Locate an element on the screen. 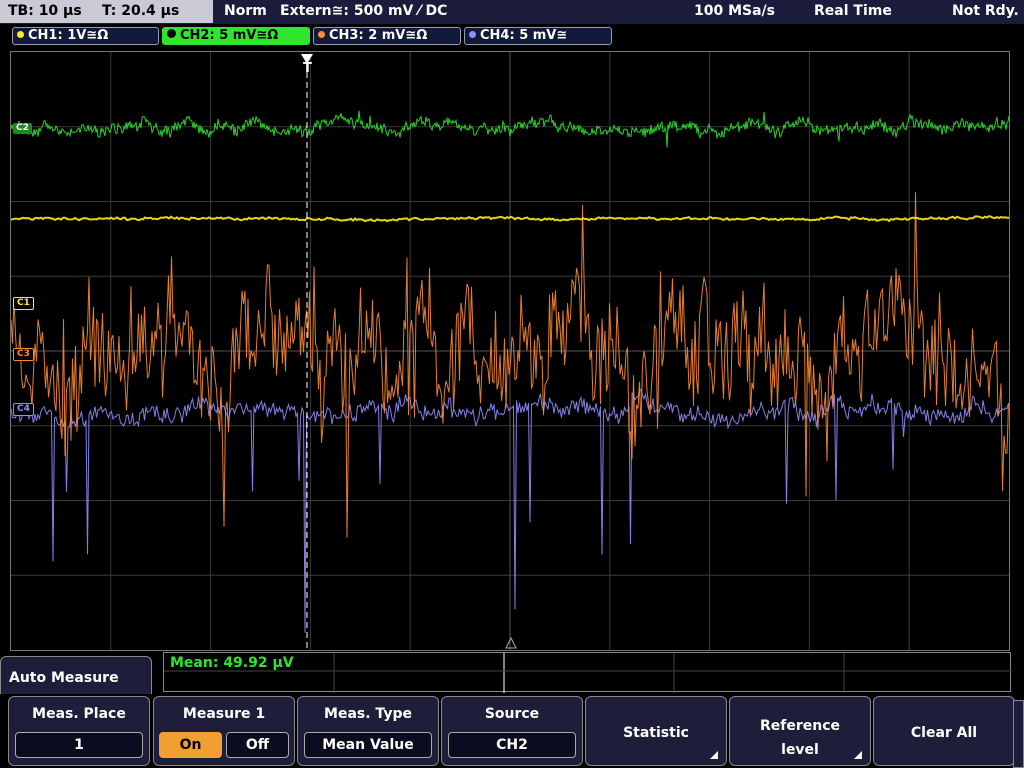  reference-level-softkey: Reference level is located at coordinates (800, 731).